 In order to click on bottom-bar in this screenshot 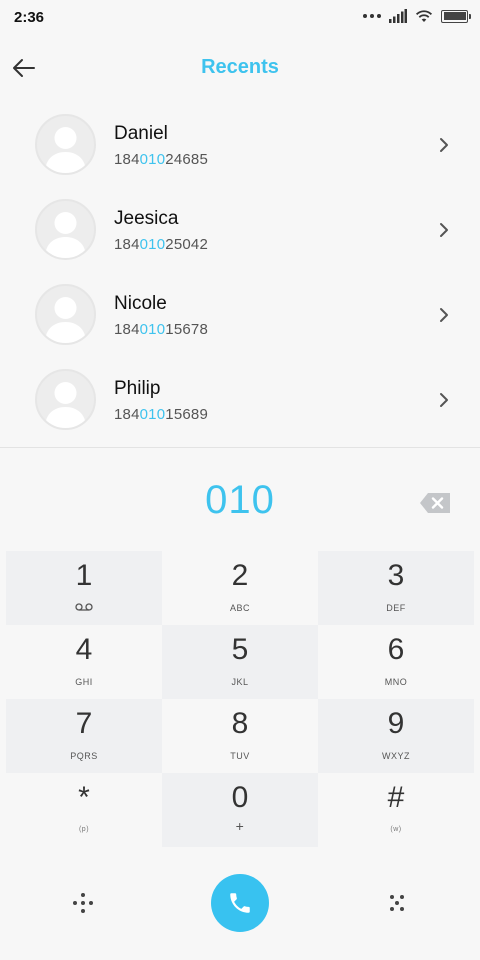, I will do `click(240, 902)`.